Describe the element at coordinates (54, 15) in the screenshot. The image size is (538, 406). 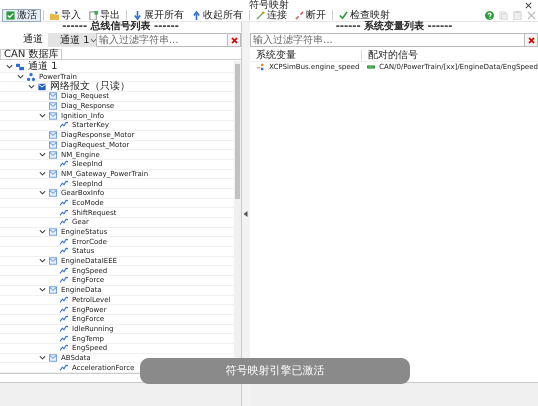
I see `folder-icon` at that location.